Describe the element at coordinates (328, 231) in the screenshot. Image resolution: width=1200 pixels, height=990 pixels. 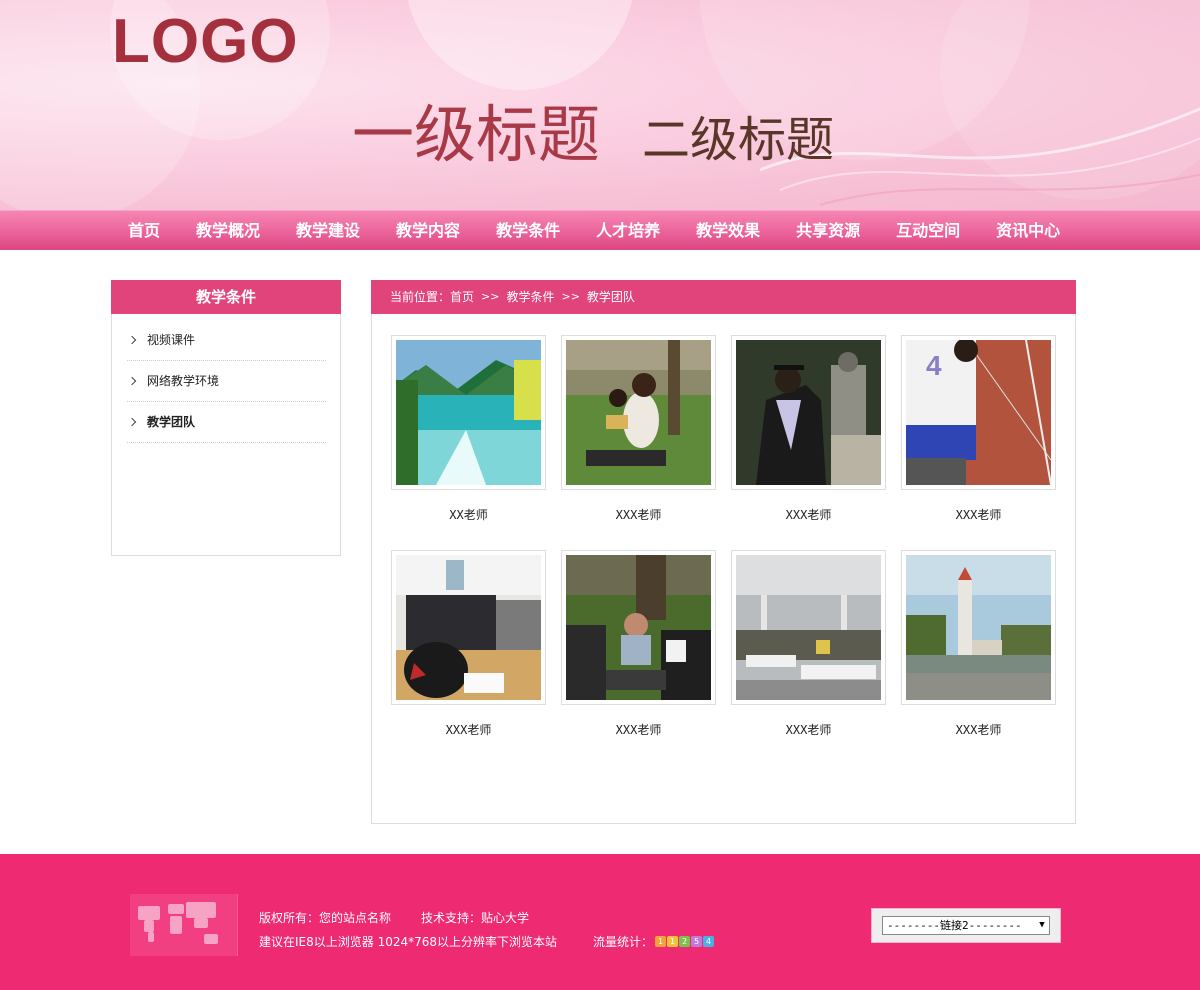
I see `nav-item-2: 教学建设` at that location.